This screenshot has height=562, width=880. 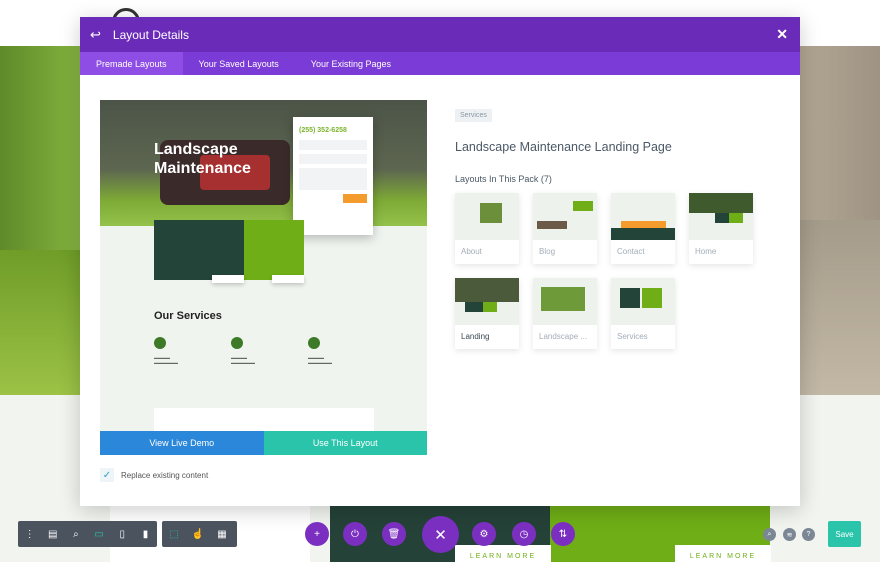 What do you see at coordinates (75, 534) in the screenshot?
I see `zoom-icon: ⌕` at bounding box center [75, 534].